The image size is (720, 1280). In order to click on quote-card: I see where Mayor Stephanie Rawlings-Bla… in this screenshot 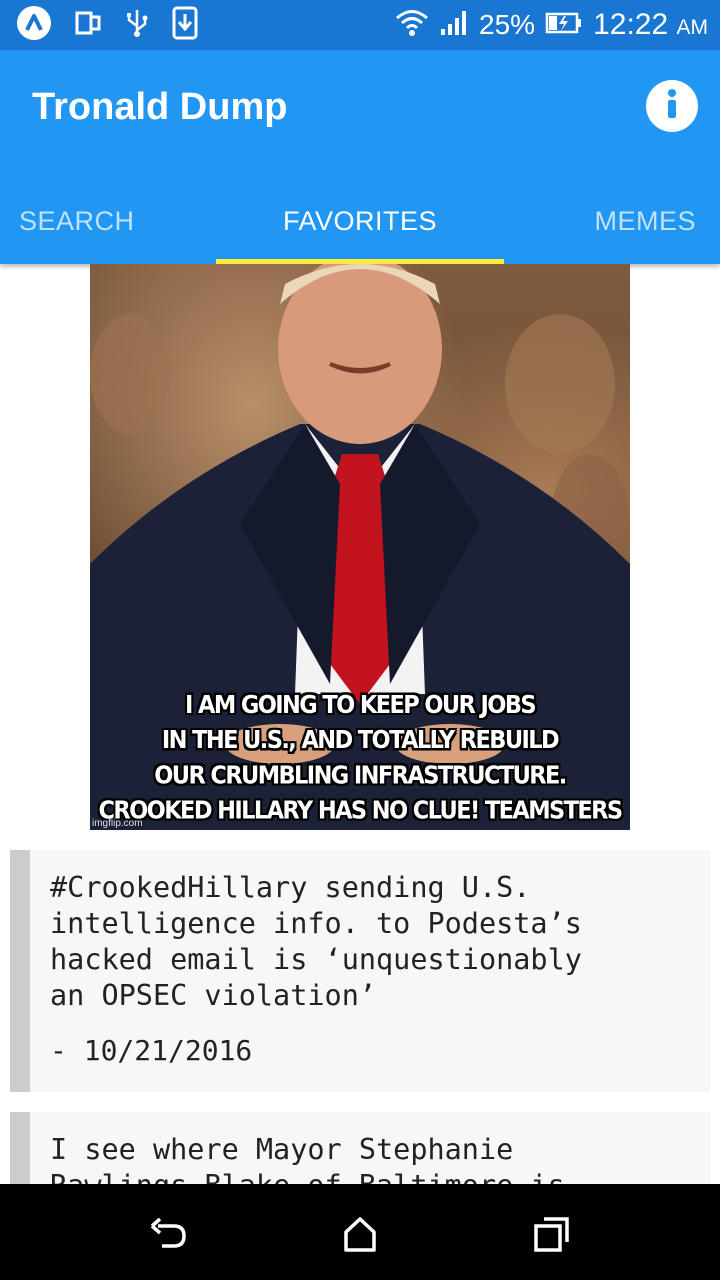, I will do `click(360, 1148)`.